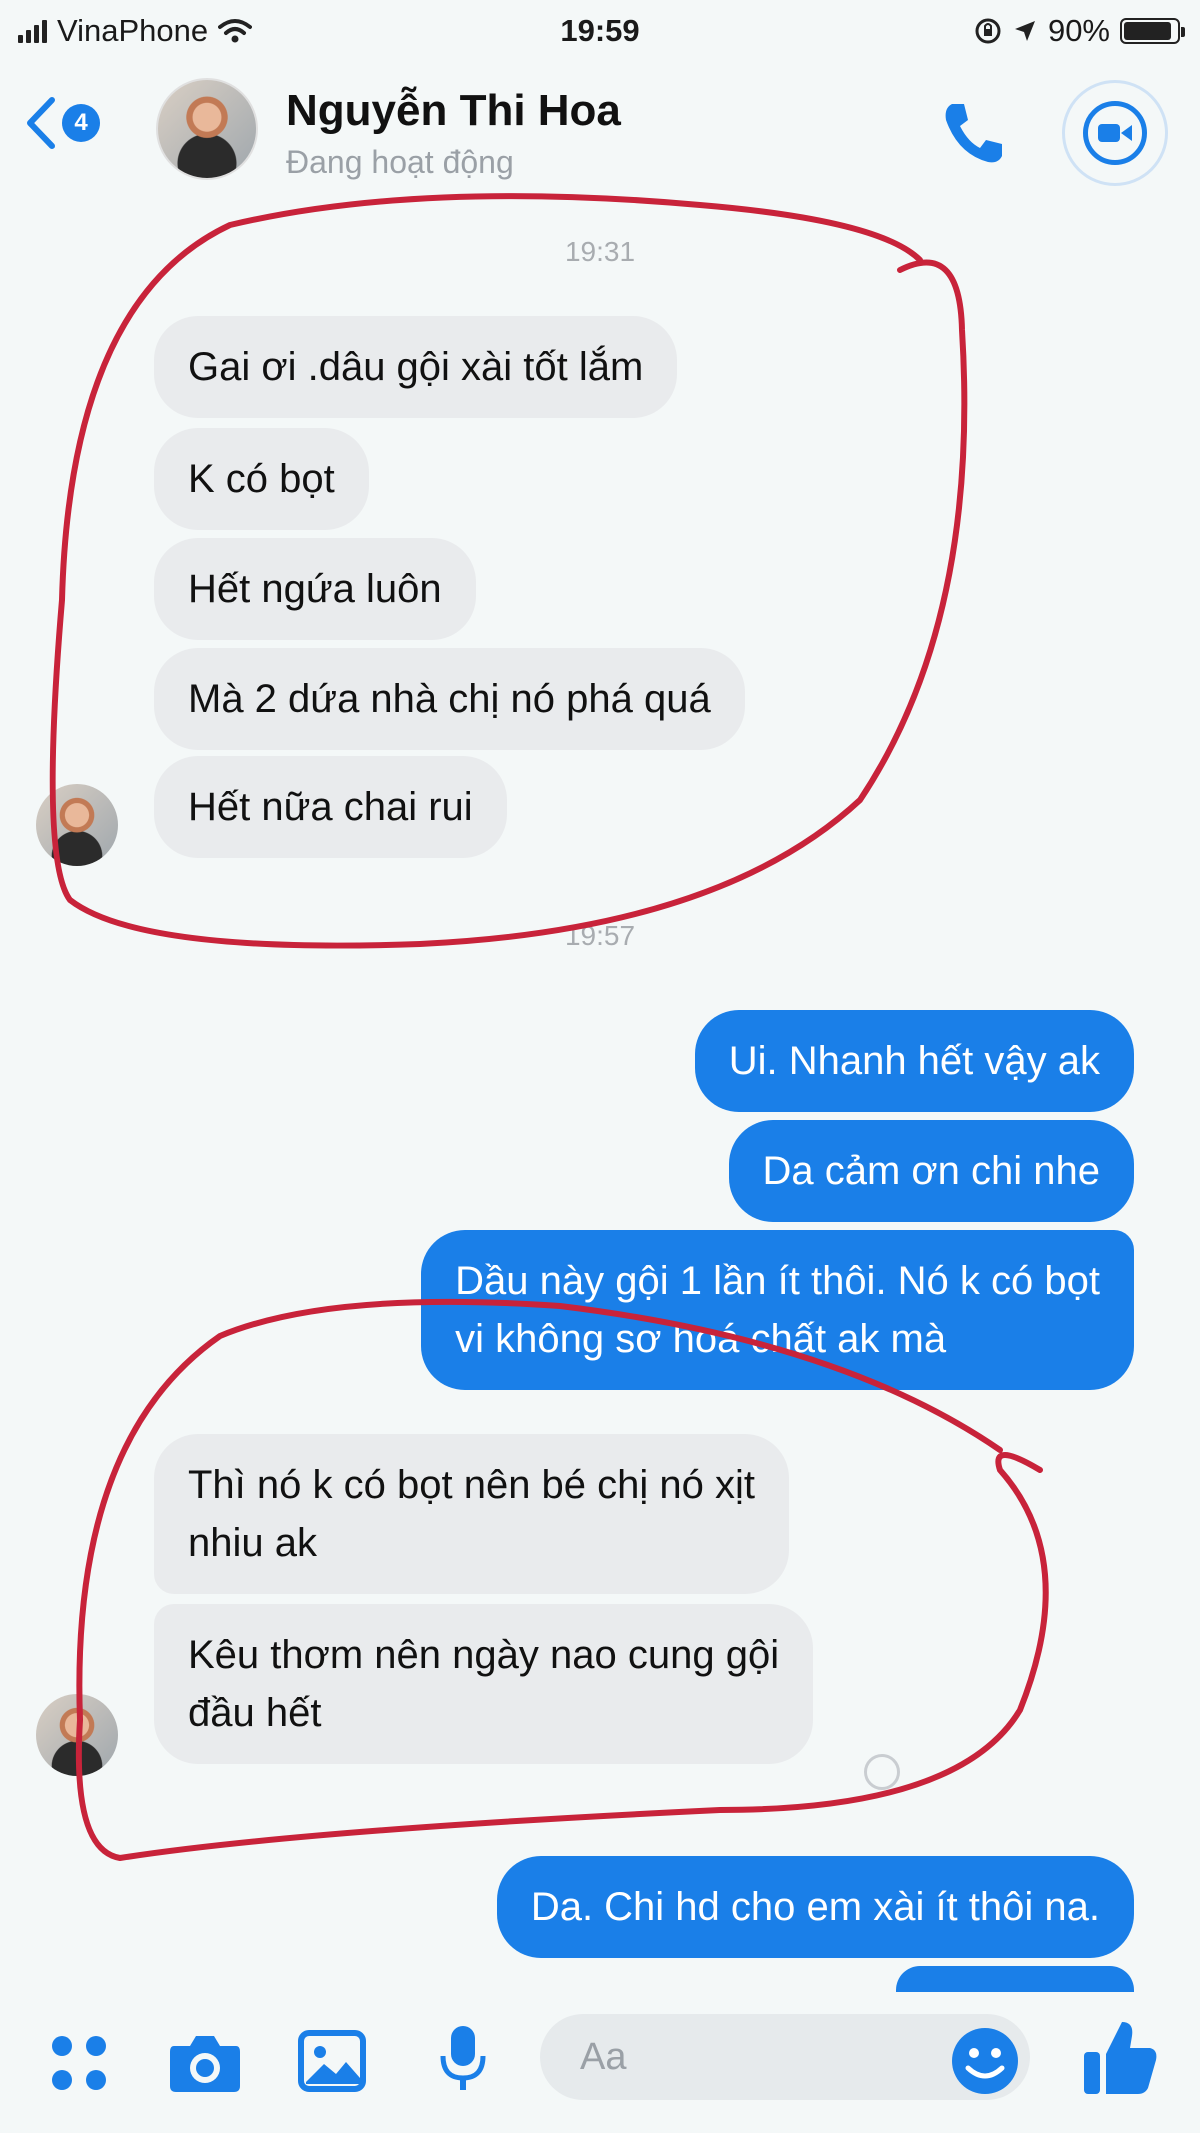 This screenshot has height=2133, width=1200. I want to click on incoming-message: K có bọt, so click(261, 479).